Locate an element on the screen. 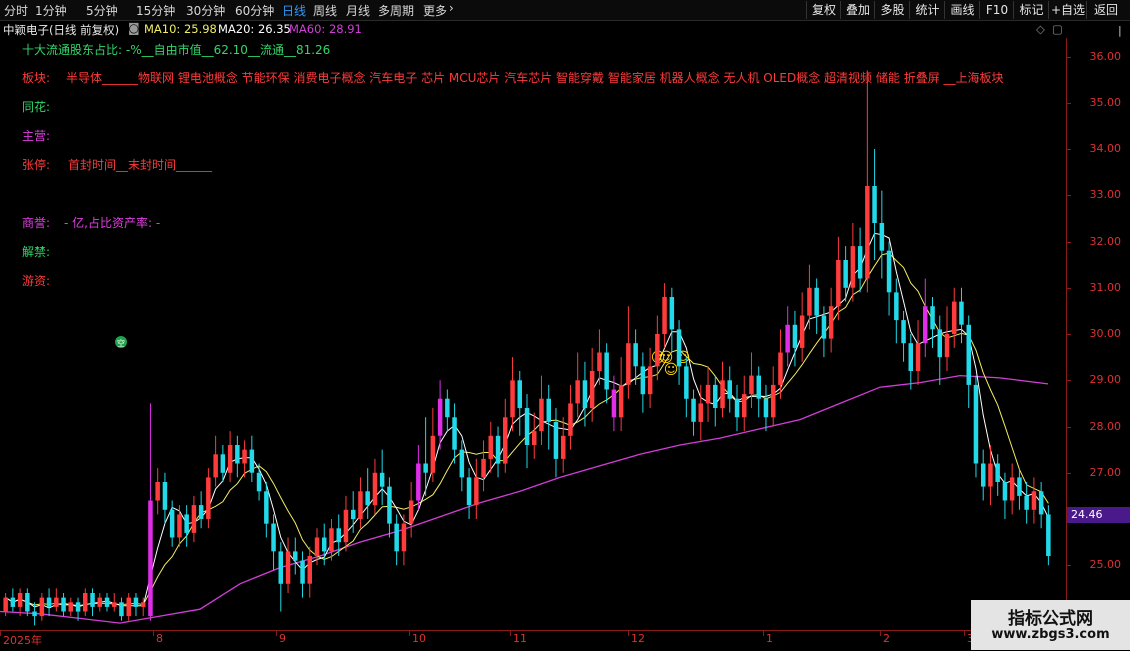 Image resolution: width=1130 pixels, height=651 pixels. multi-stock-button: 多股 is located at coordinates (892, 10).